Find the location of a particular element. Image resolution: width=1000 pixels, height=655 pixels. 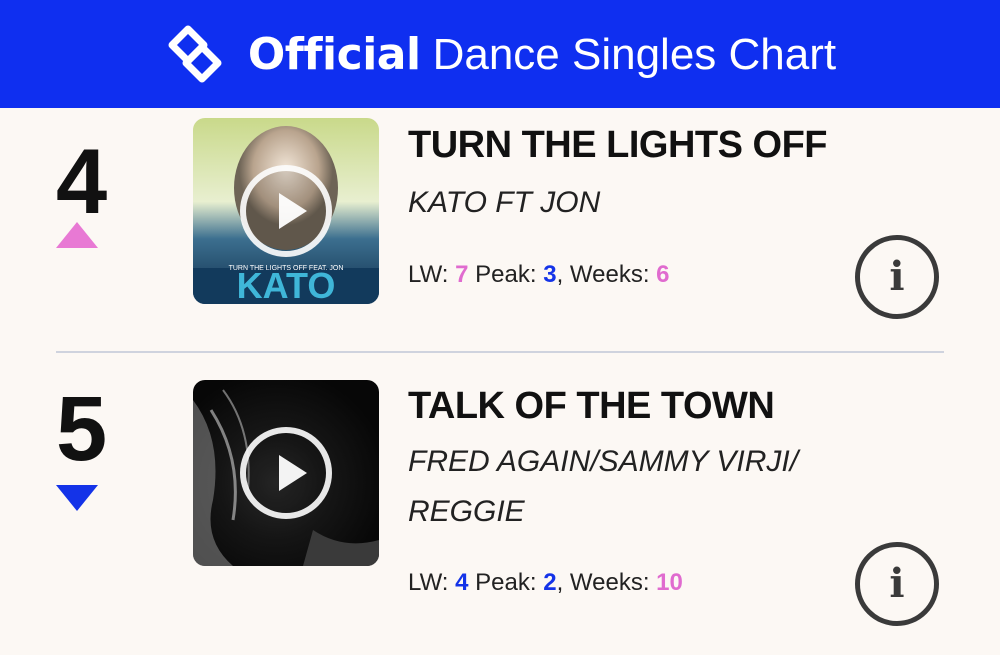

lw-value: 7 is located at coordinates (462, 274).